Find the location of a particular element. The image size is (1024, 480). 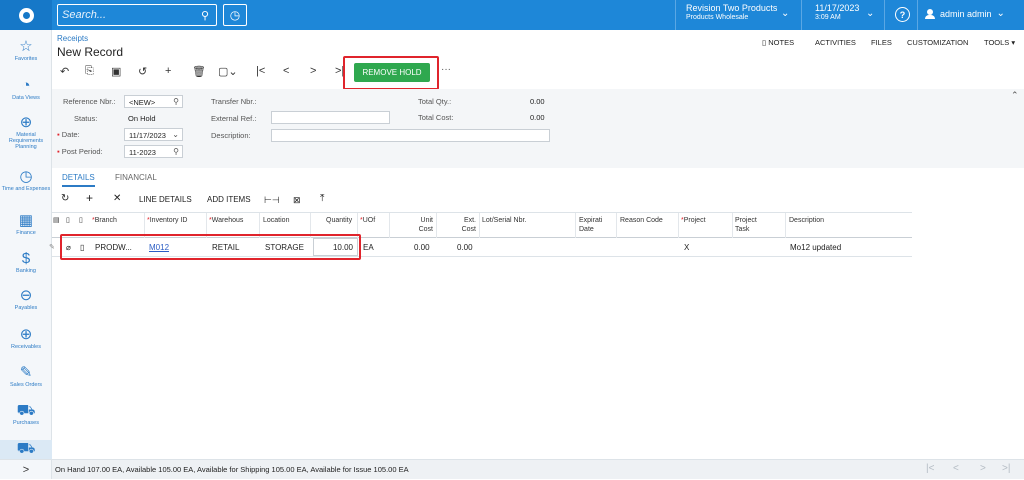

help-icon: ? is located at coordinates (902, 14).